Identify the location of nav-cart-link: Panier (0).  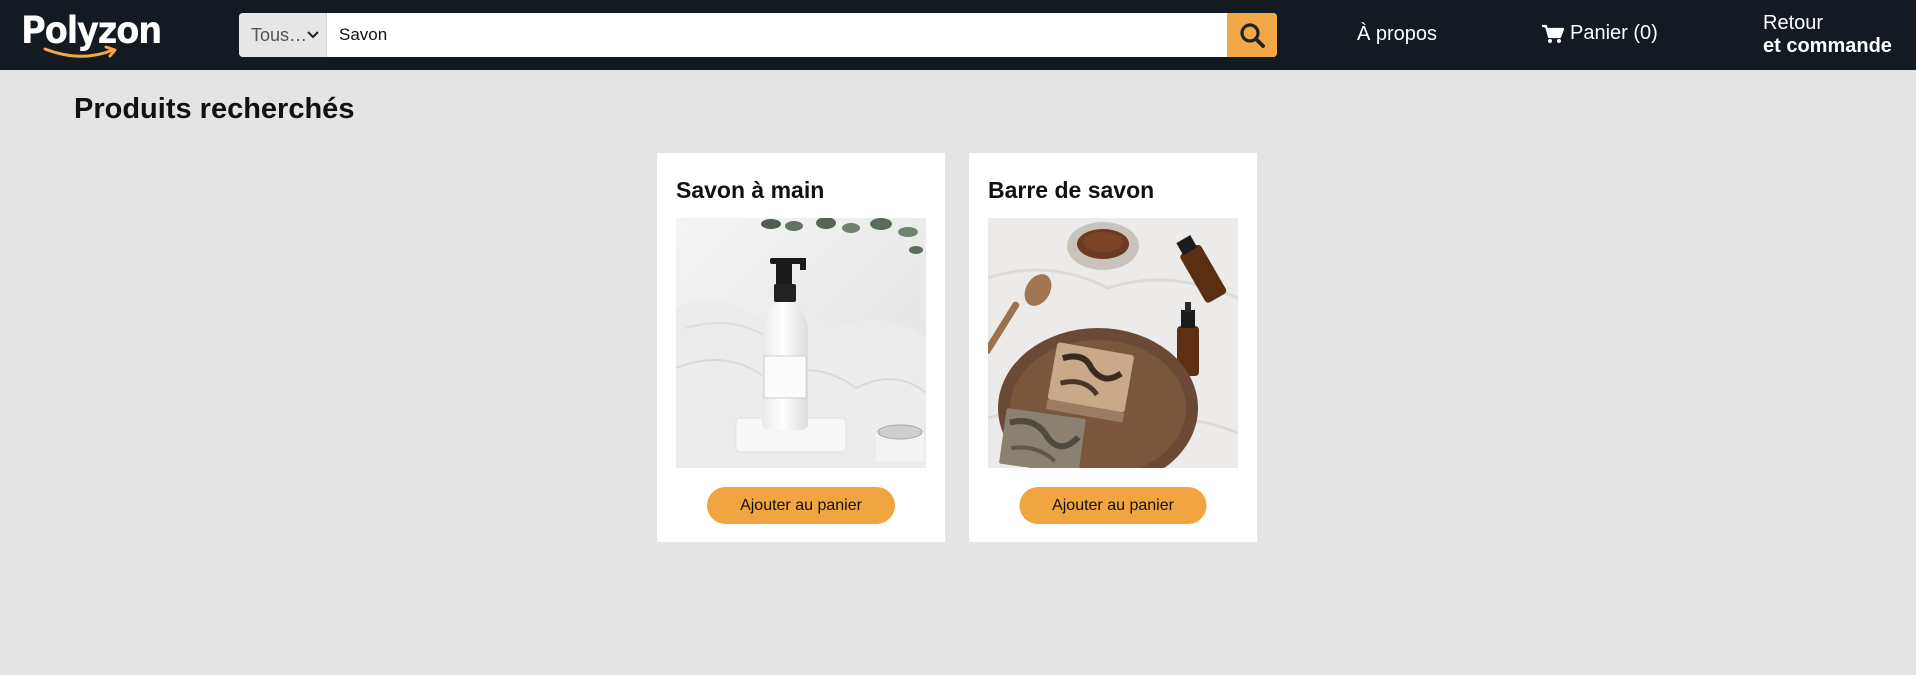
(1600, 33).